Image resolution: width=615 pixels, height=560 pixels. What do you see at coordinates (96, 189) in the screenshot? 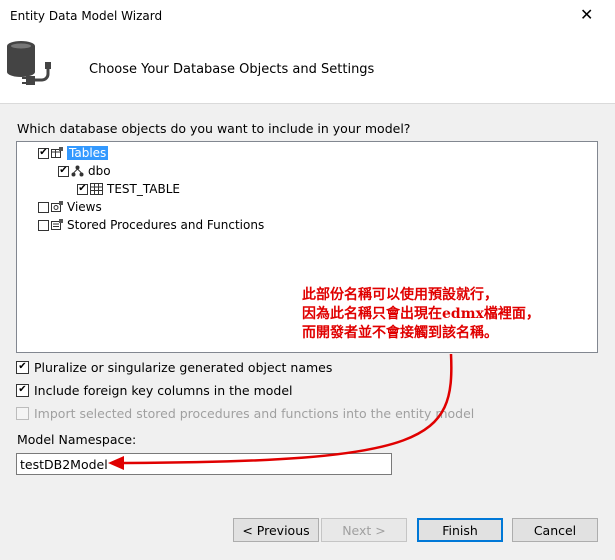
I see `table-grid-icon` at bounding box center [96, 189].